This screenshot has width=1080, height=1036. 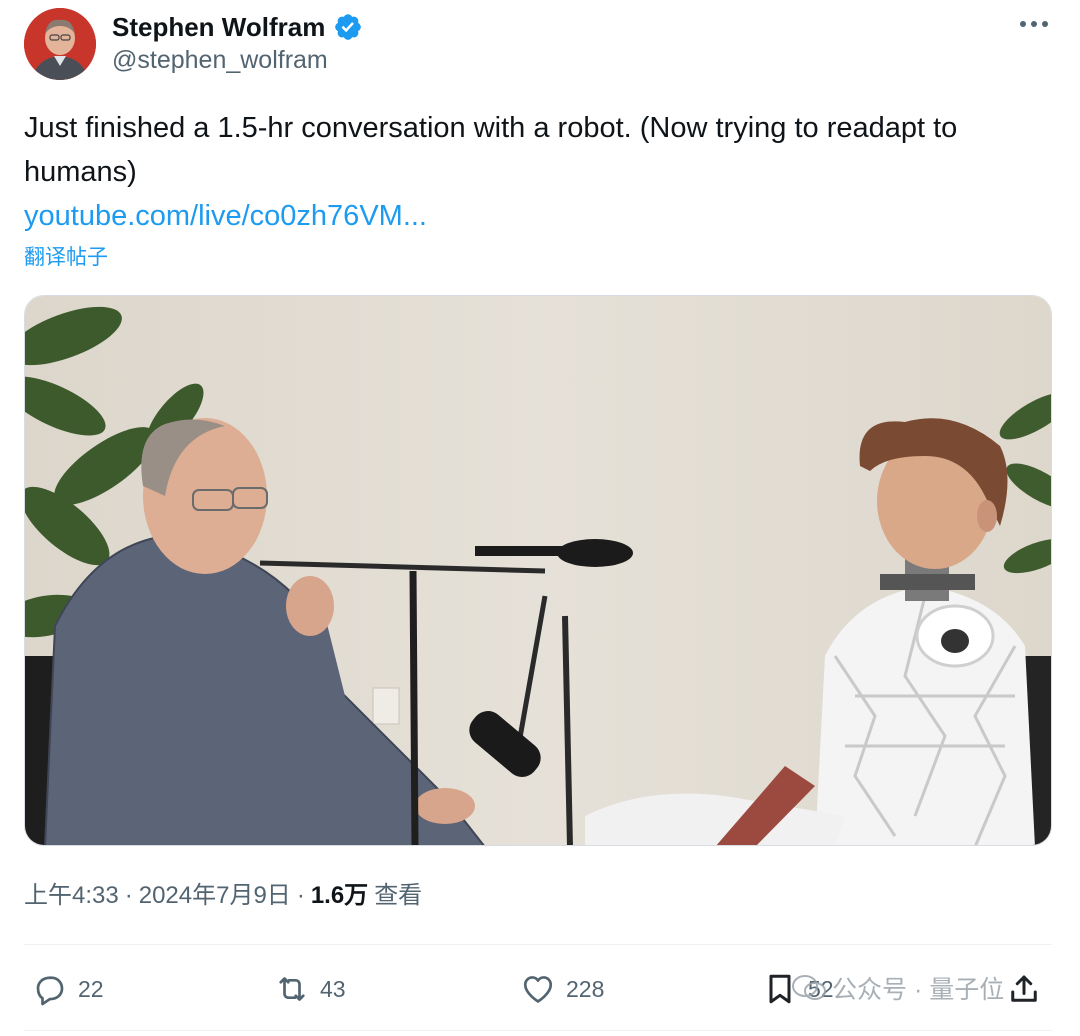 What do you see at coordinates (218, 27) in the screenshot?
I see `author-name: Stephen Wolfram` at bounding box center [218, 27].